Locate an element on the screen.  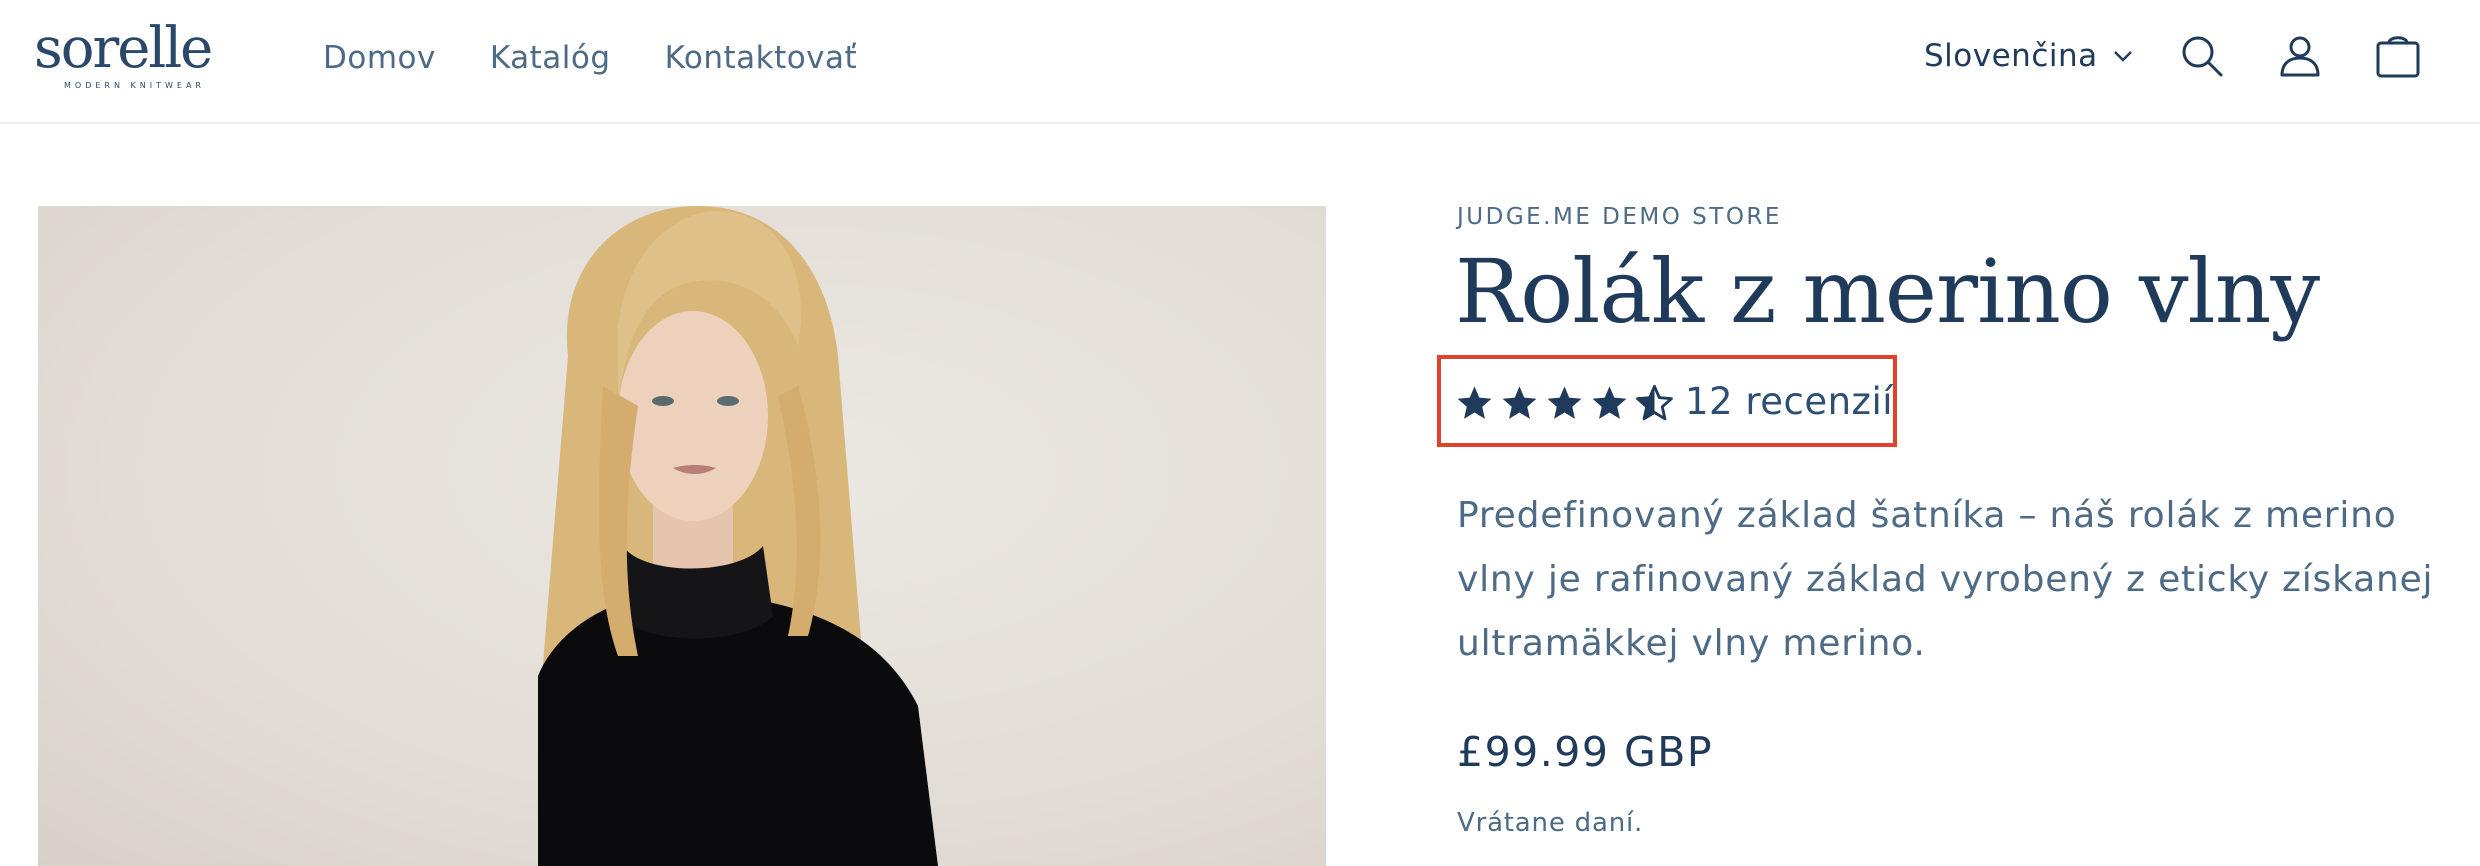
star-rating is located at coordinates (1564, 403).